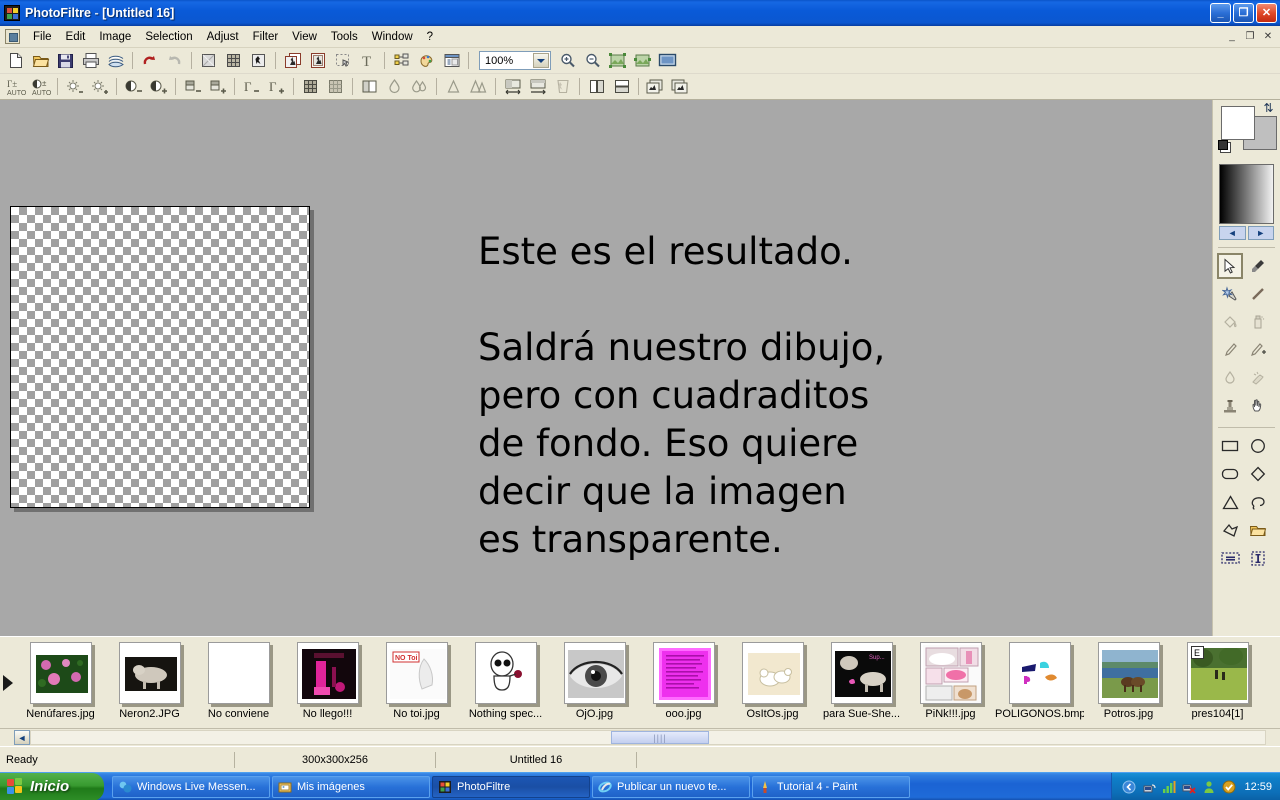 This screenshot has height=800, width=1280. Describe the element at coordinates (478, 87) in the screenshot. I see `sharpen-more-icon` at that location.